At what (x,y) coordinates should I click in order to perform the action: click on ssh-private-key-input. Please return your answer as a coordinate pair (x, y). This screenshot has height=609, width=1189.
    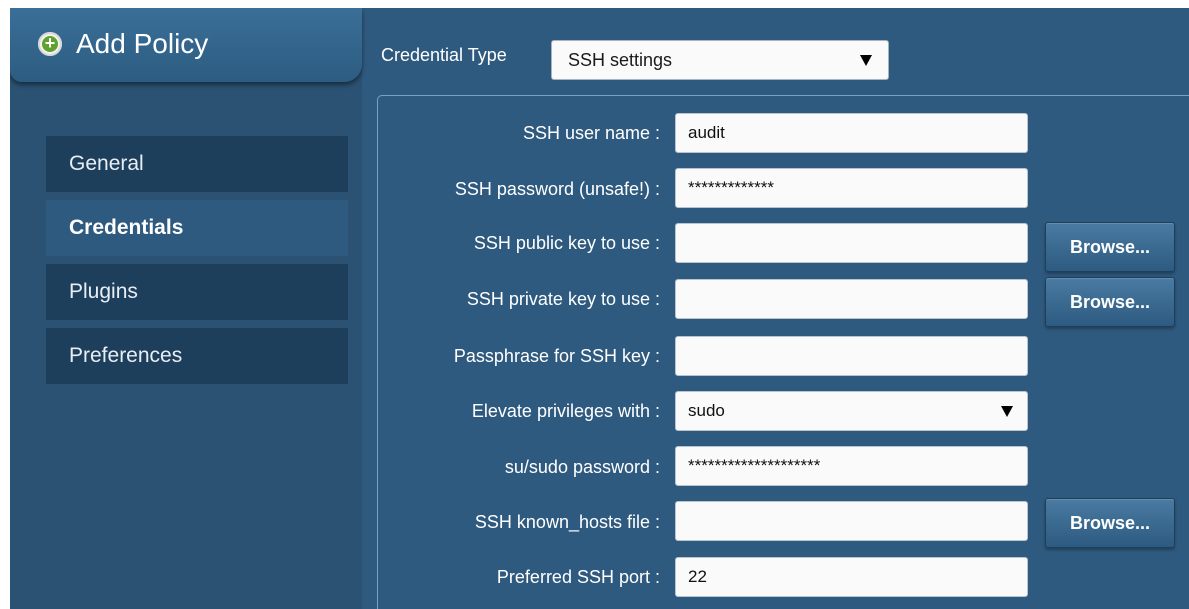
    Looking at the image, I should click on (851, 299).